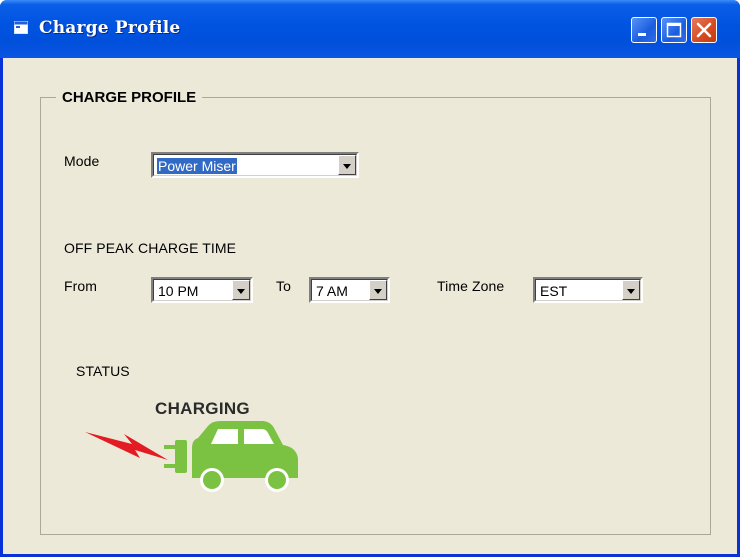 The width and height of the screenshot is (740, 557). What do you see at coordinates (81, 286) in the screenshot?
I see `from-label: From` at bounding box center [81, 286].